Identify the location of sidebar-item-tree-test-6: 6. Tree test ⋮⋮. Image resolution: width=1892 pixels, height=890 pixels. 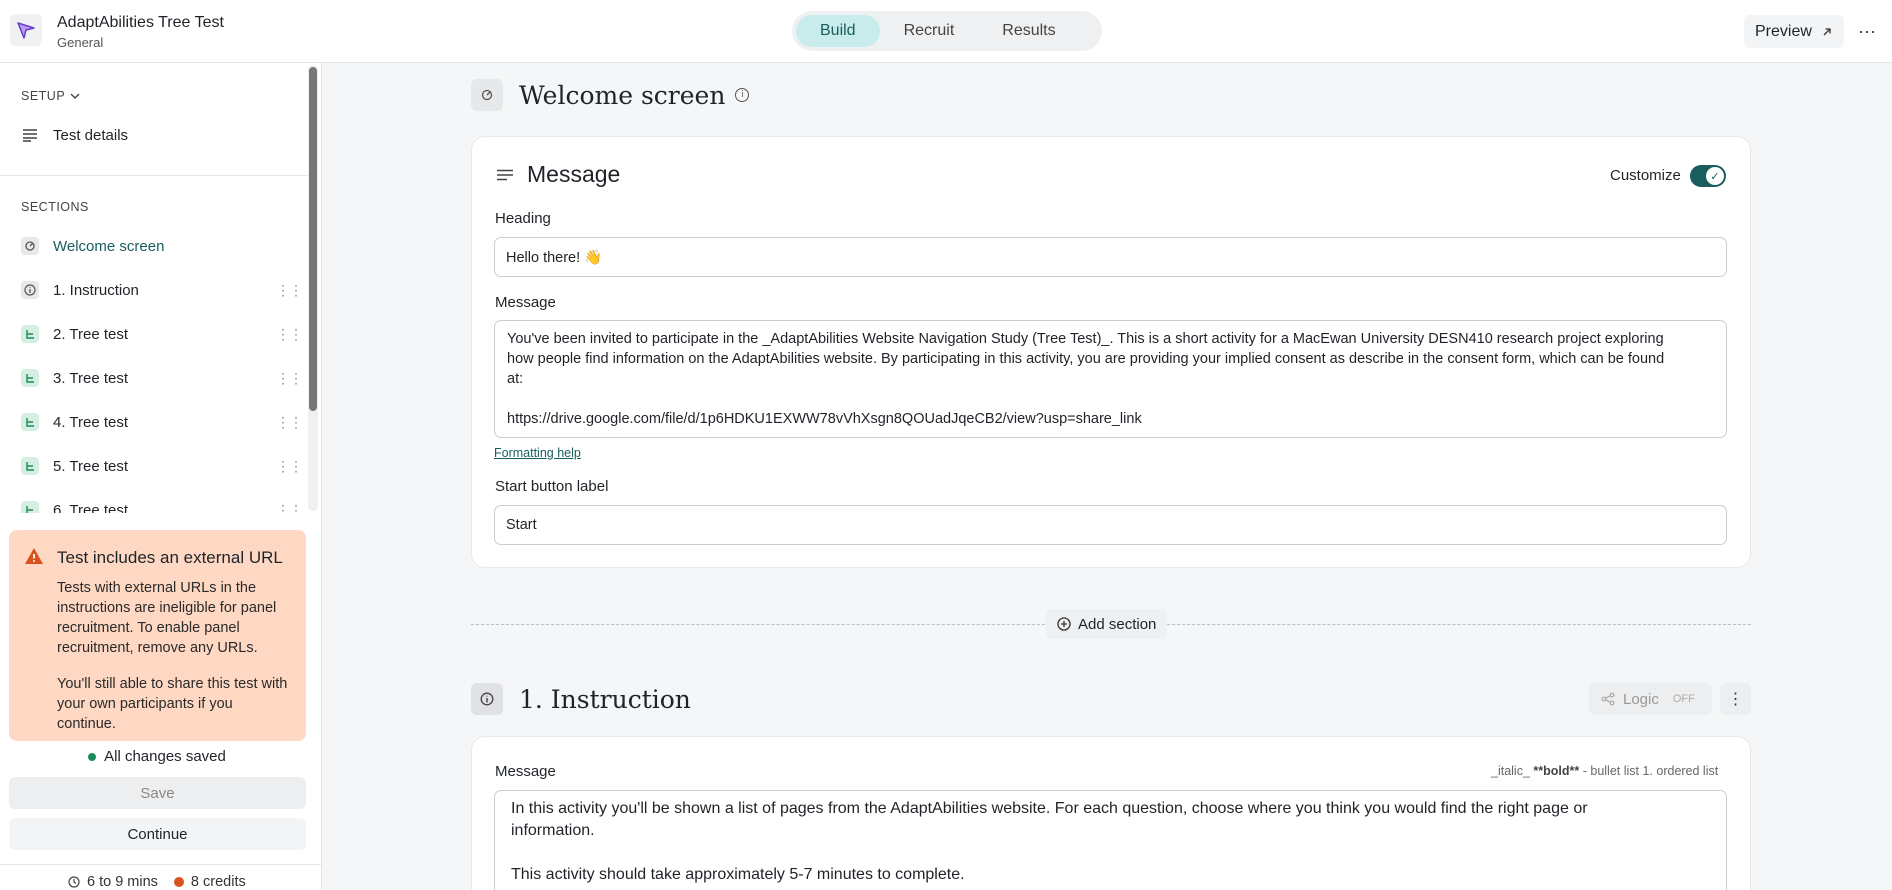
(151, 502).